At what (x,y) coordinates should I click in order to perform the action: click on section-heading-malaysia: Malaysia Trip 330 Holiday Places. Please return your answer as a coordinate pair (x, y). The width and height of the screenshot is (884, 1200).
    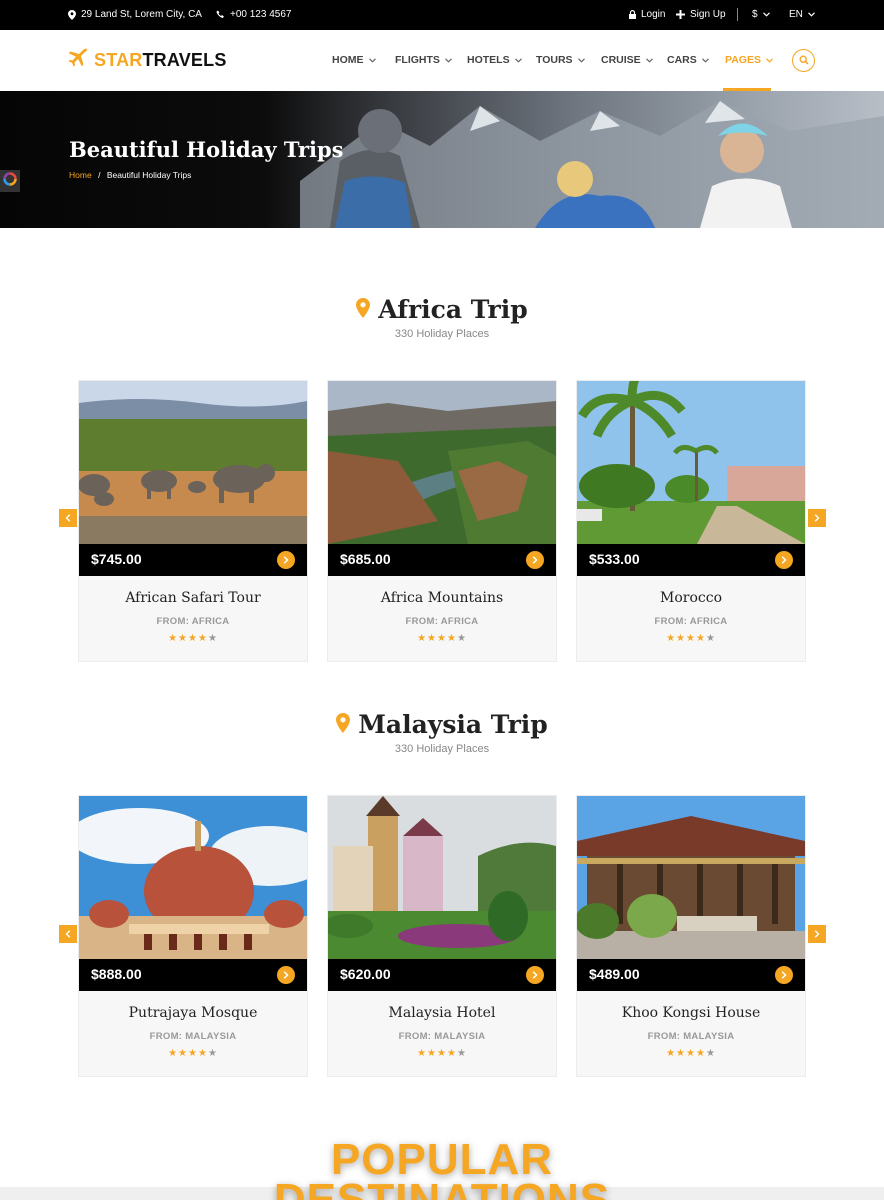
    Looking at the image, I should click on (442, 732).